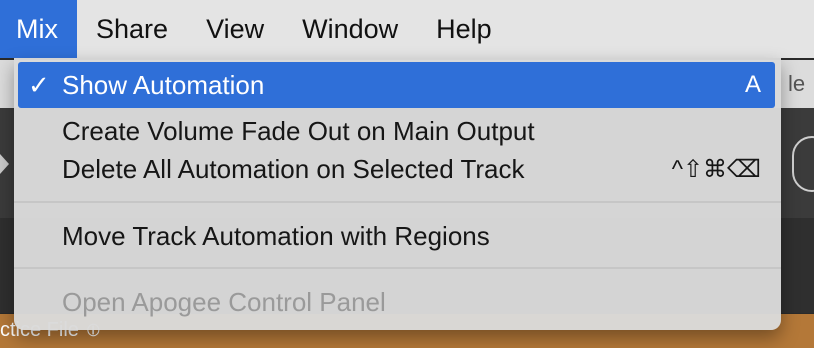 This screenshot has height=348, width=814. What do you see at coordinates (39, 84) in the screenshot?
I see `checkmark-icon: ✓` at bounding box center [39, 84].